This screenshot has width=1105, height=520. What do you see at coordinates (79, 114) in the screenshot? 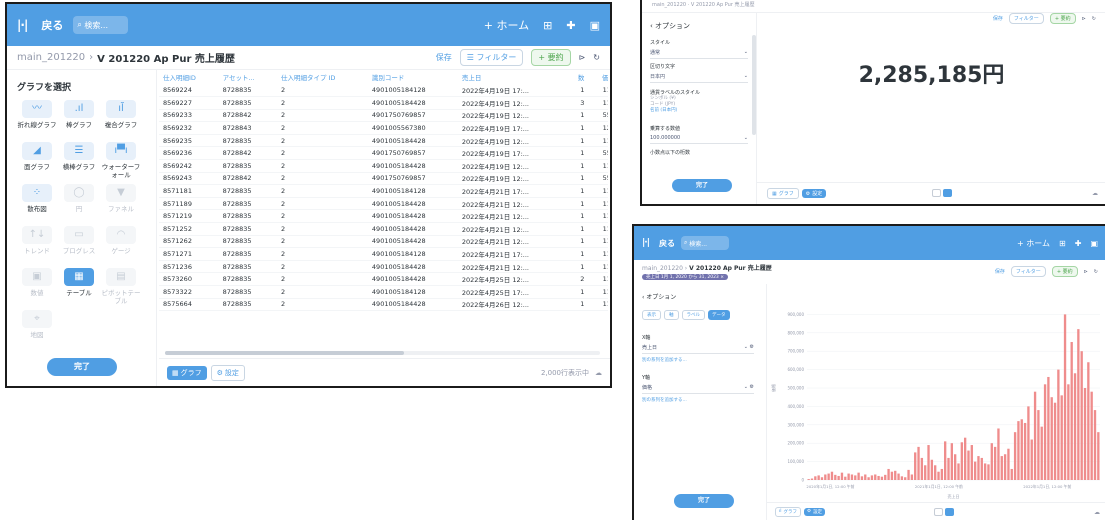
I see `viz-type-option: .ıl 棒グラフ` at bounding box center [79, 114].